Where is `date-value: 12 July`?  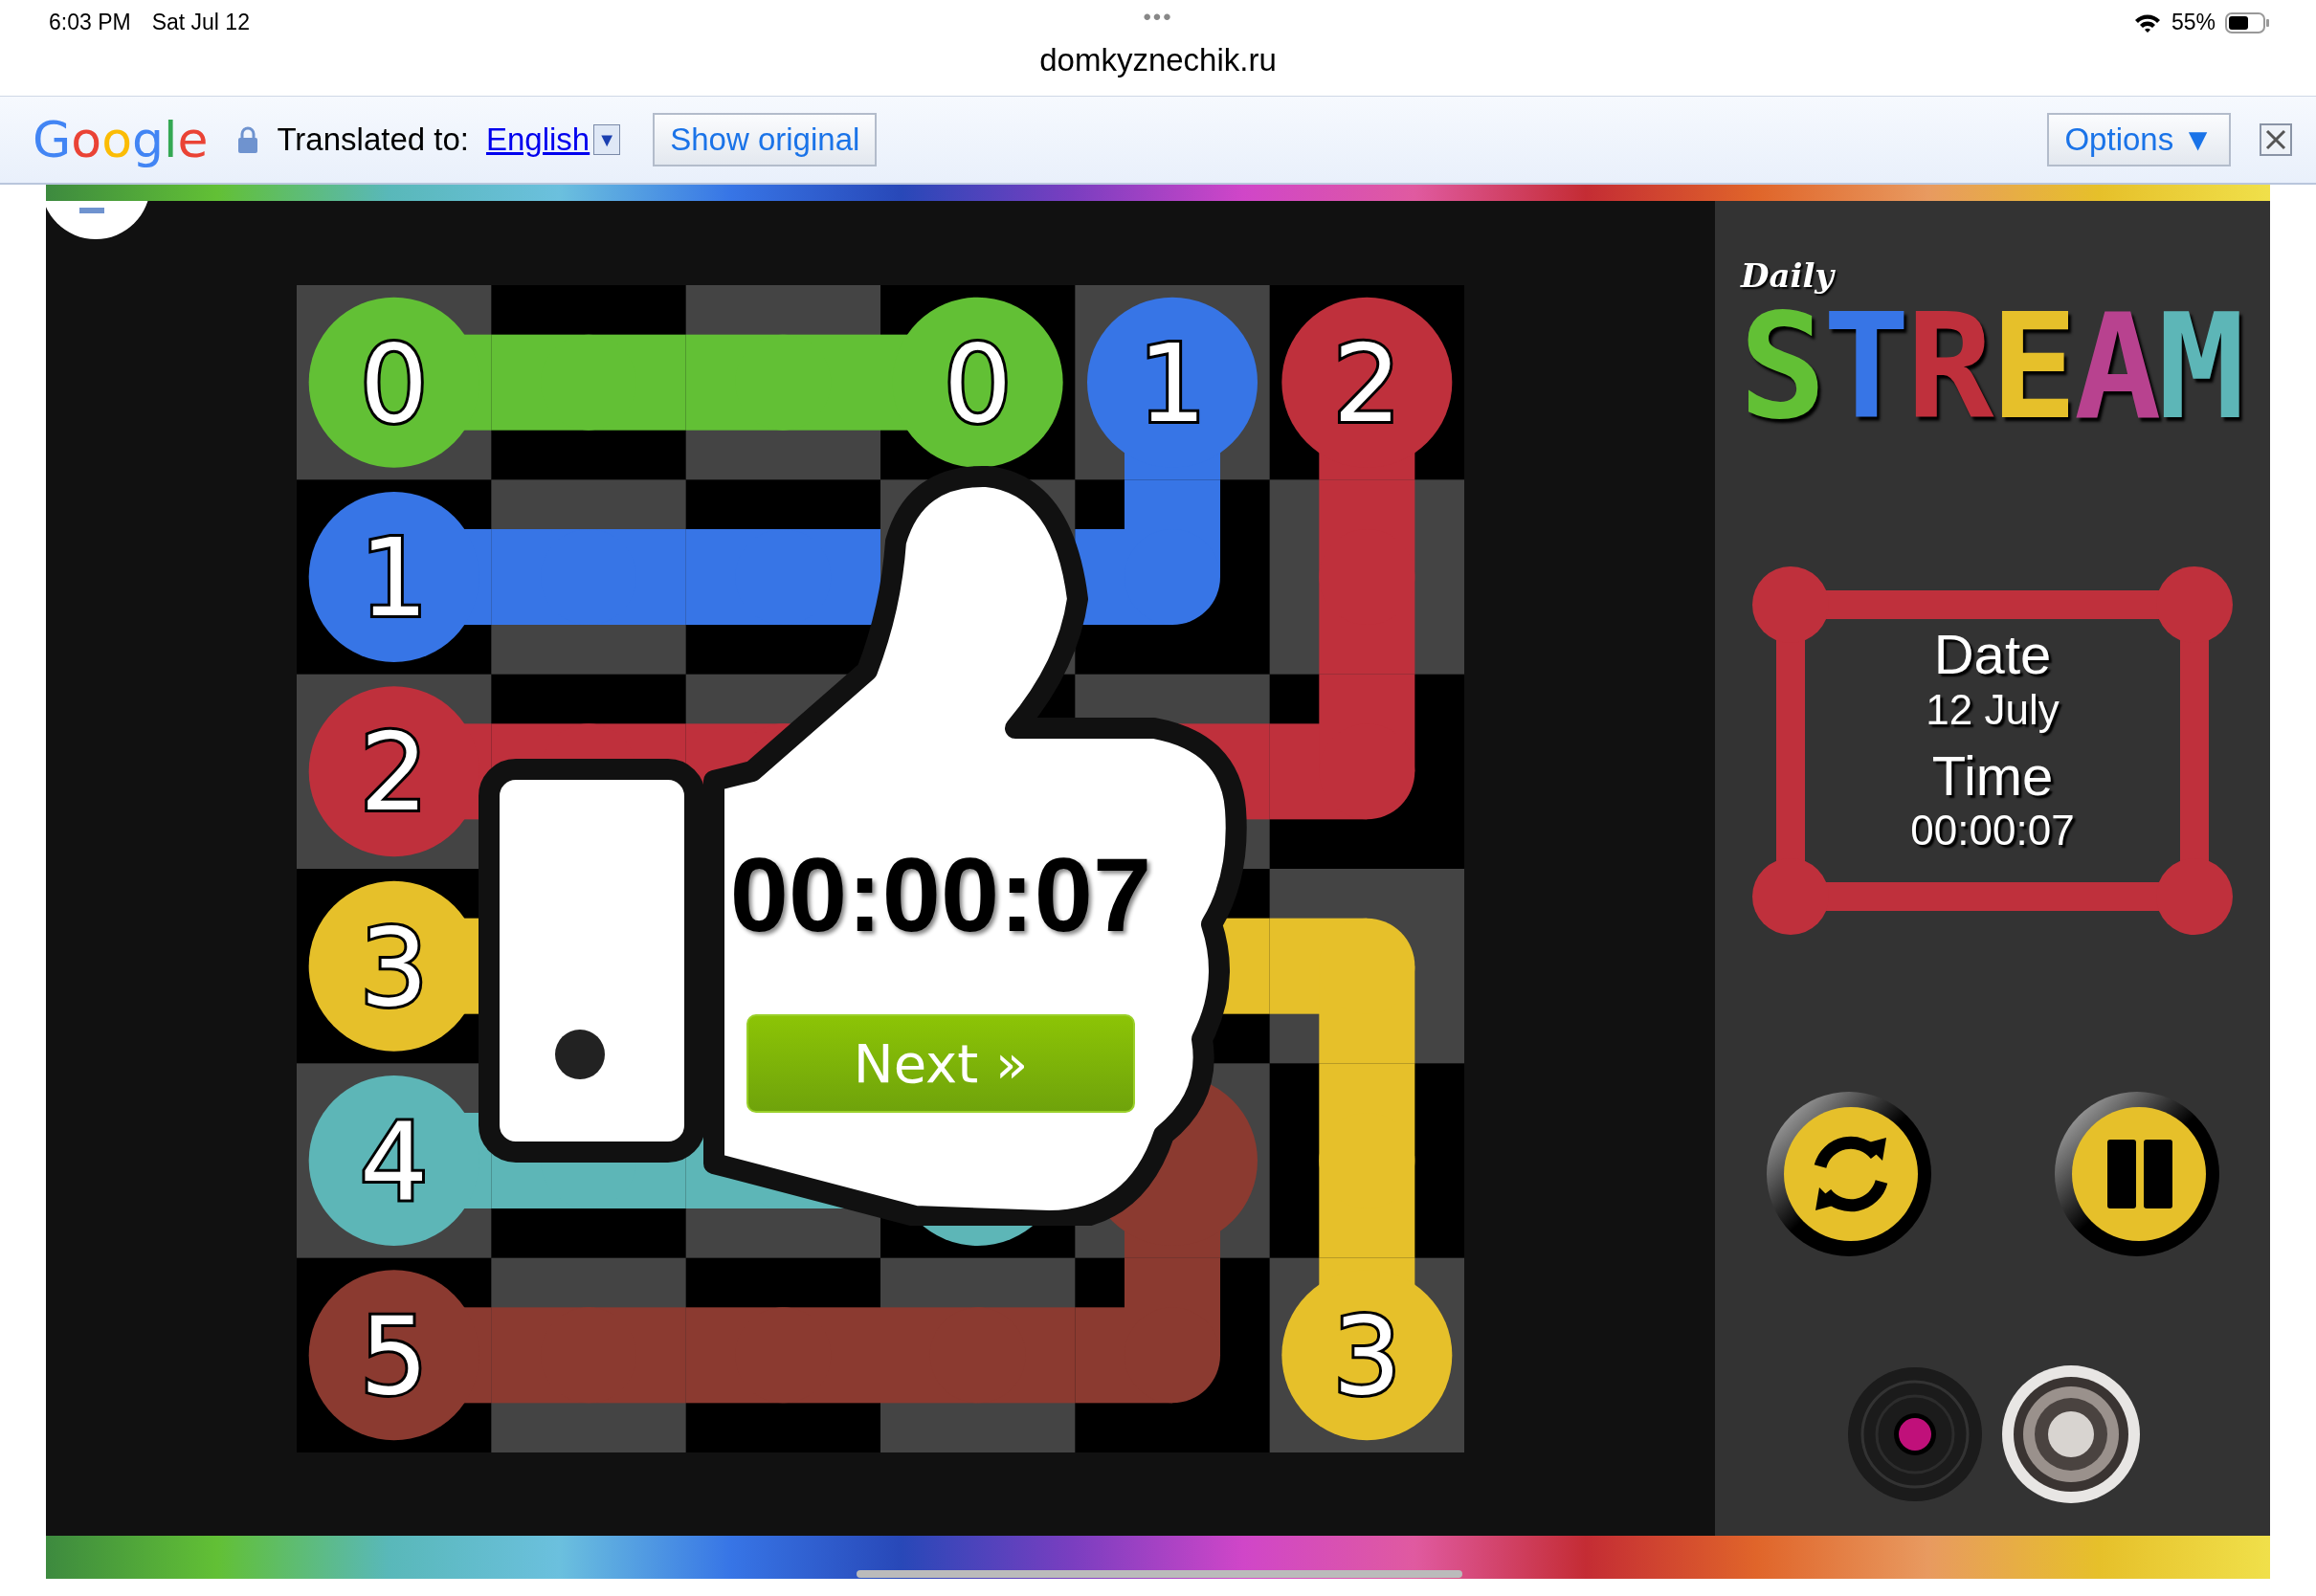
date-value: 12 July is located at coordinates (1993, 710).